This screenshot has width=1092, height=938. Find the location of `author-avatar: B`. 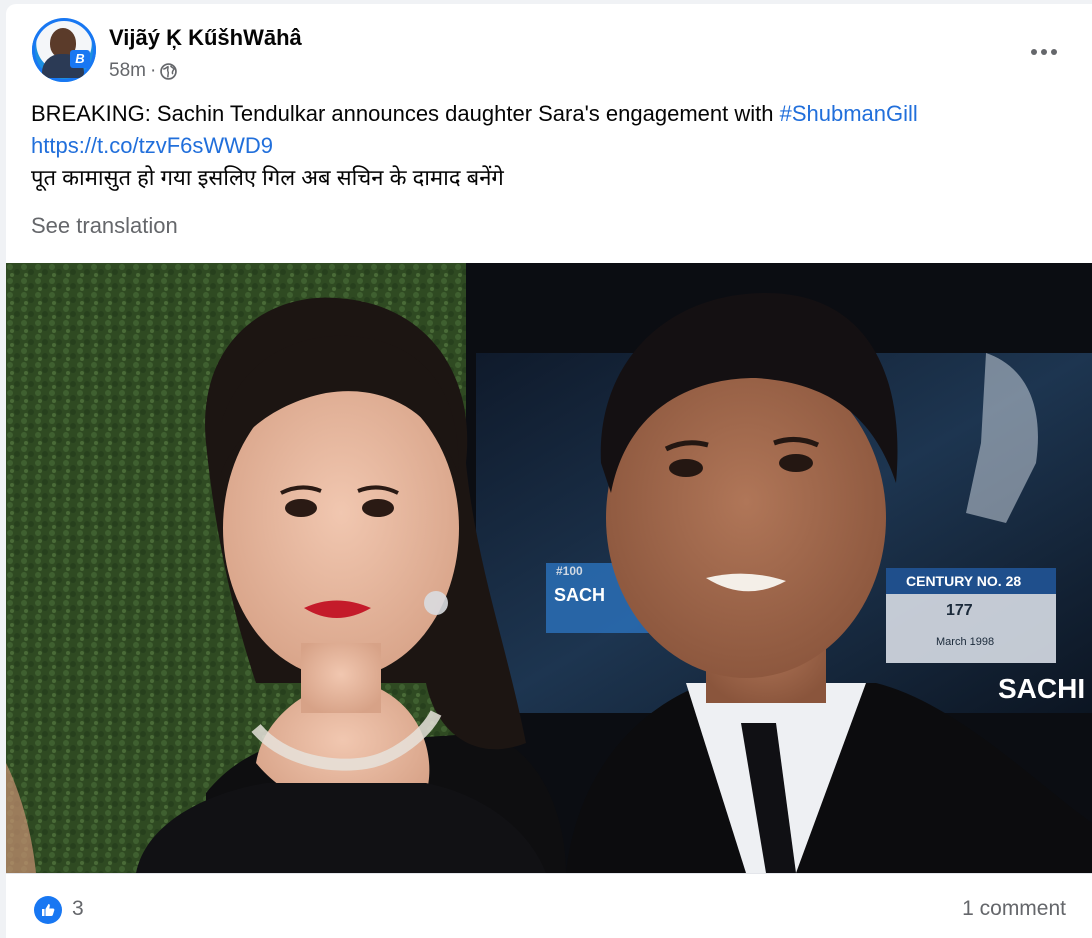

author-avatar: B is located at coordinates (64, 50).